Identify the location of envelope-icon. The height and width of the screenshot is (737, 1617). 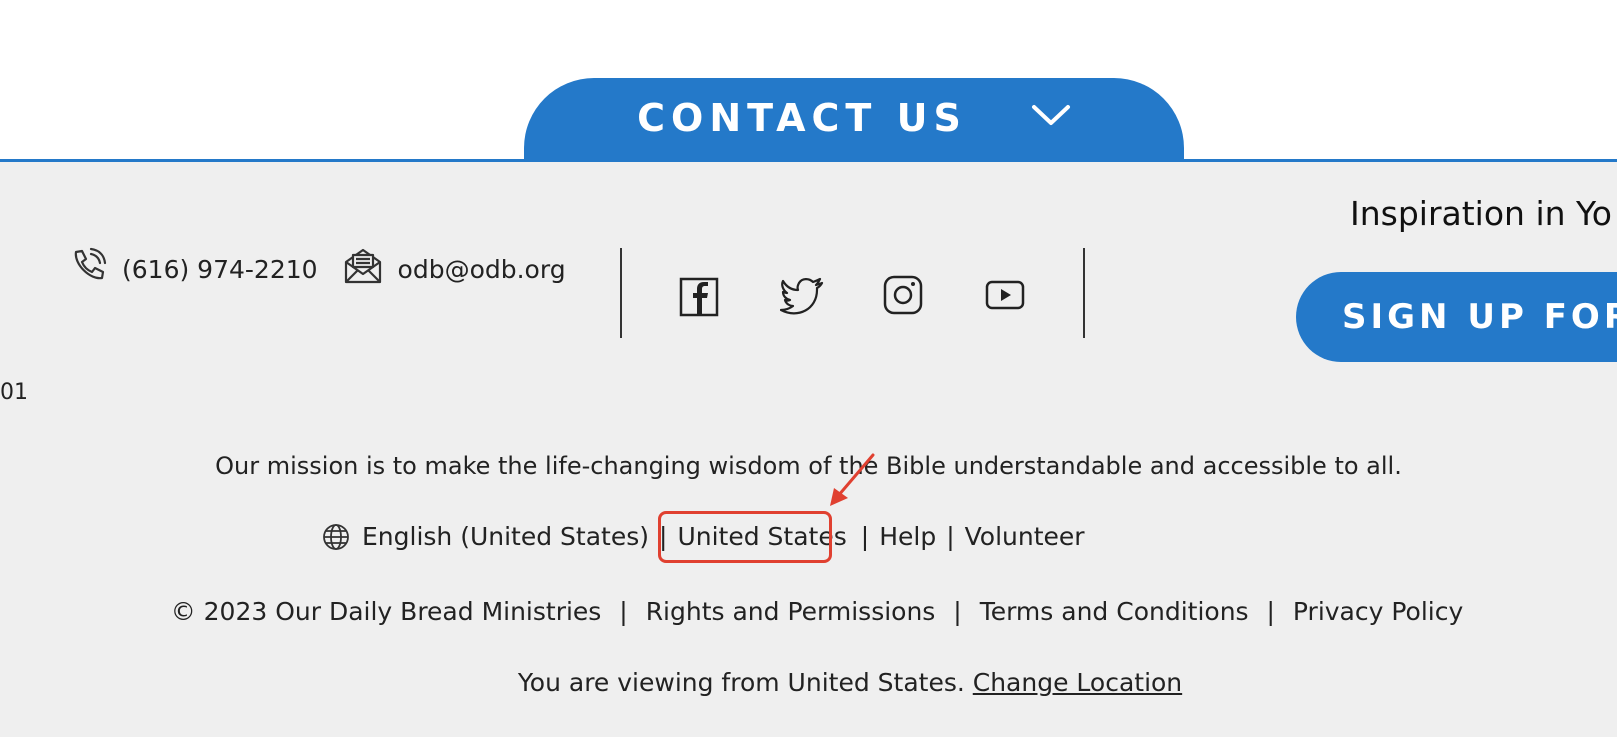
(363, 269).